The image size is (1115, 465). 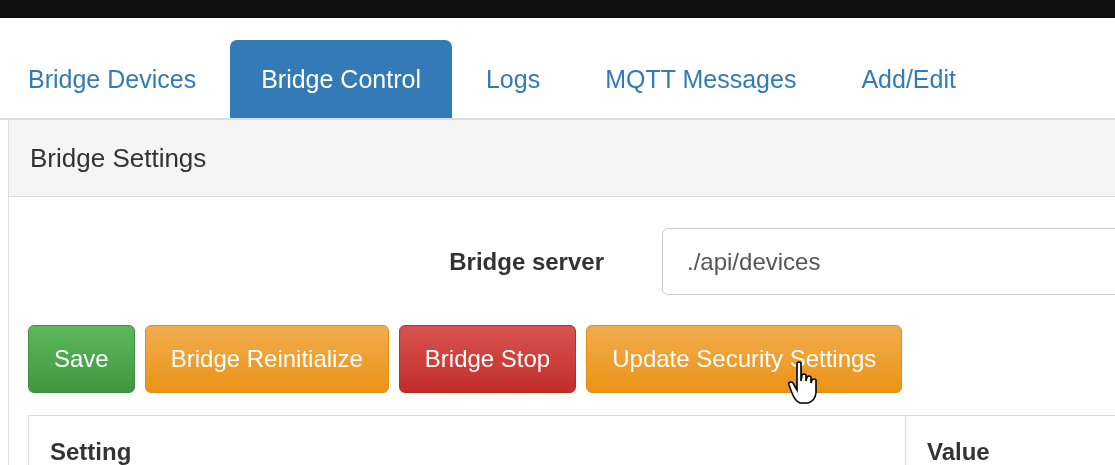 I want to click on tab: MQTT Messages, so click(x=701, y=79).